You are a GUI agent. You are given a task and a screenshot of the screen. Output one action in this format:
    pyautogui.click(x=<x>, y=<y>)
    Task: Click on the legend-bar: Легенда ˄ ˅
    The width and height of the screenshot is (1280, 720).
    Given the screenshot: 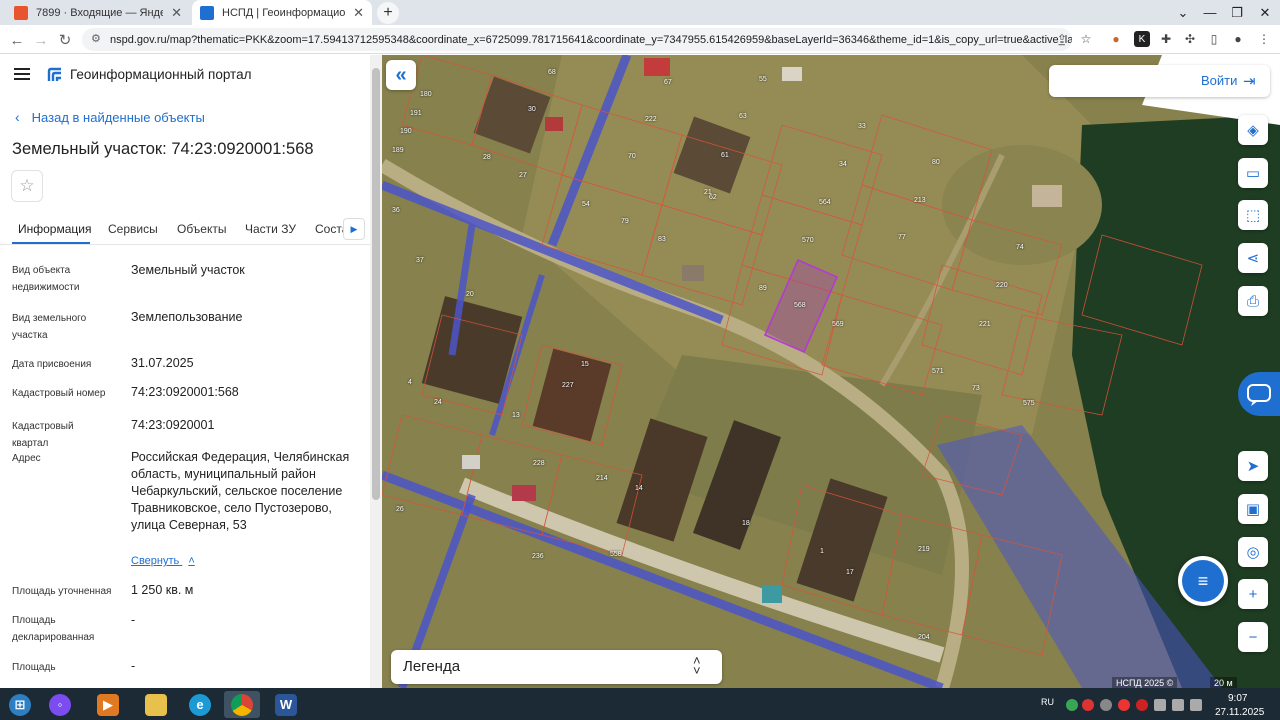 What is the action you would take?
    pyautogui.click(x=556, y=667)
    